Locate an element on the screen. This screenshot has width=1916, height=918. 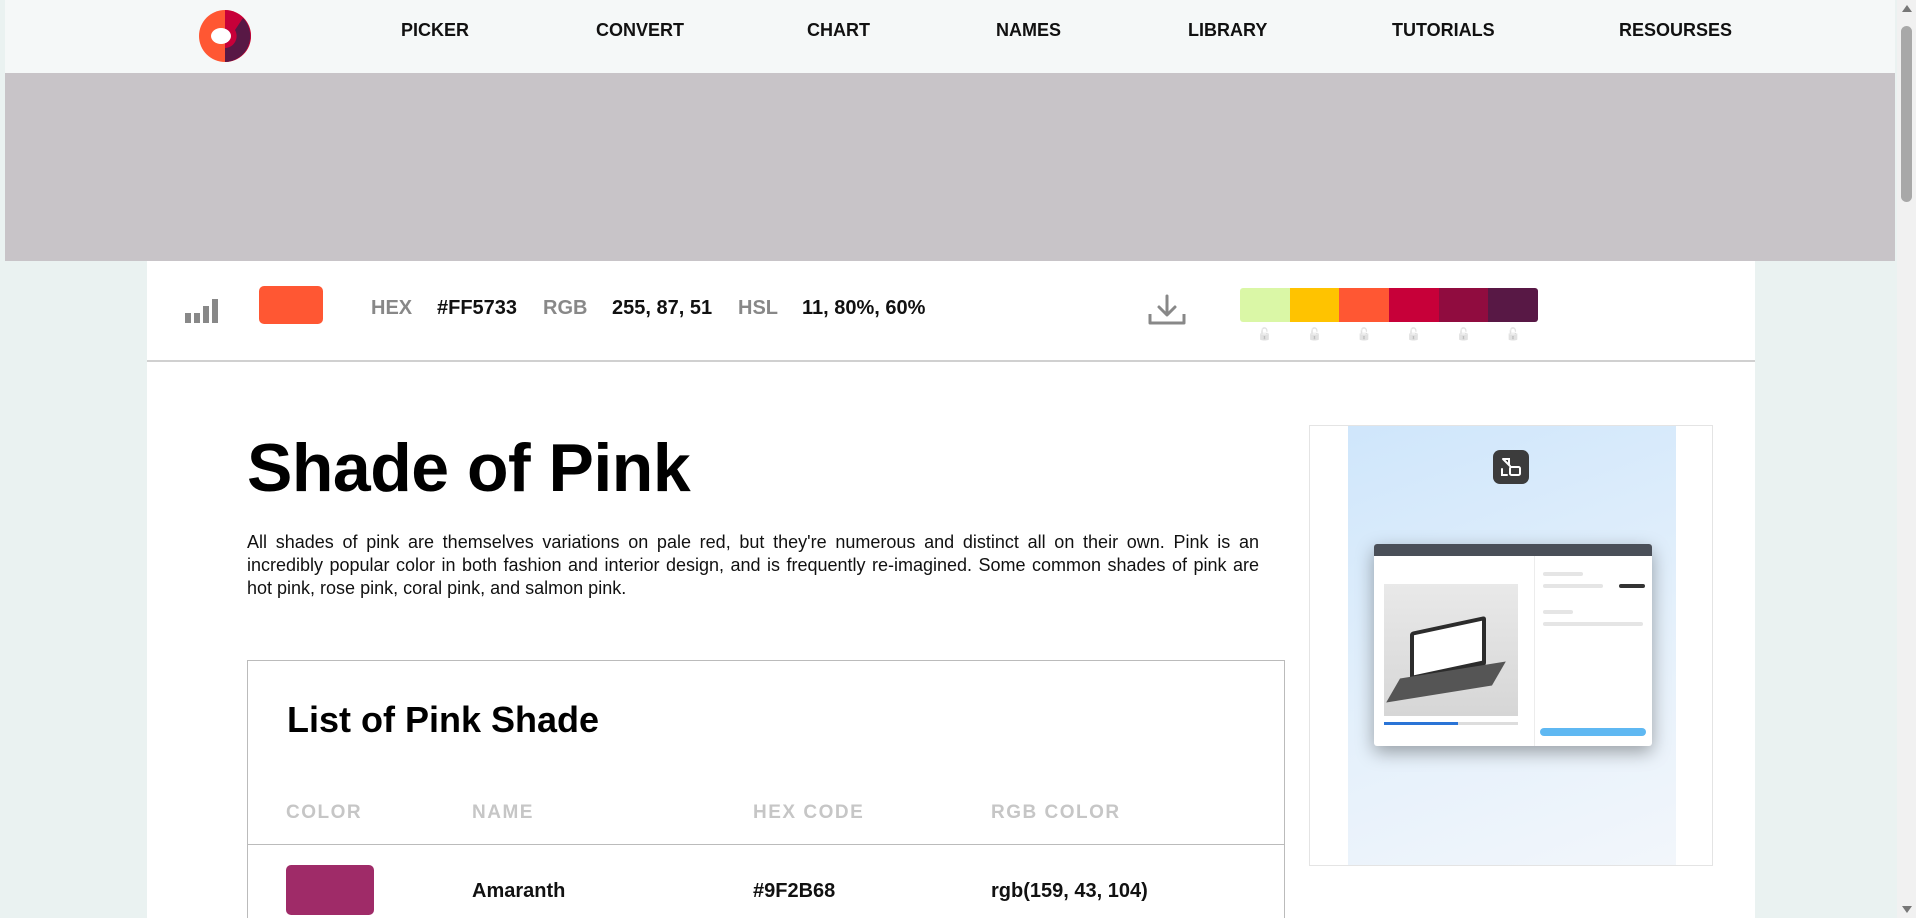
hex-value: #FF5733 is located at coordinates (477, 308).